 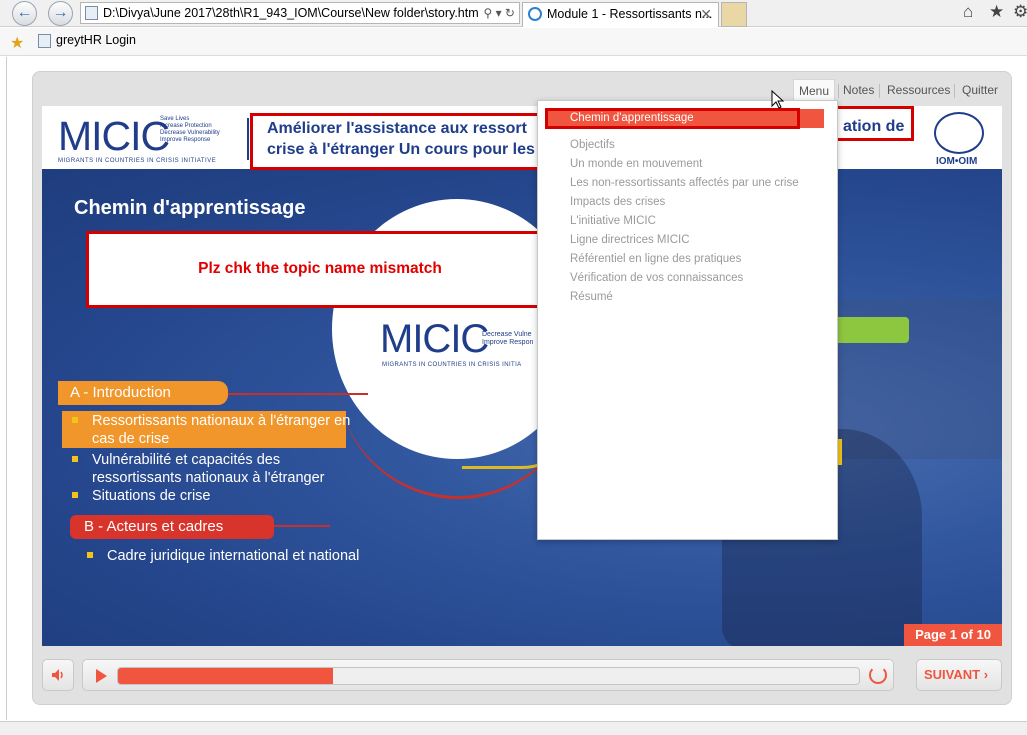 I want to click on notes-tab: Notes, so click(x=858, y=90).